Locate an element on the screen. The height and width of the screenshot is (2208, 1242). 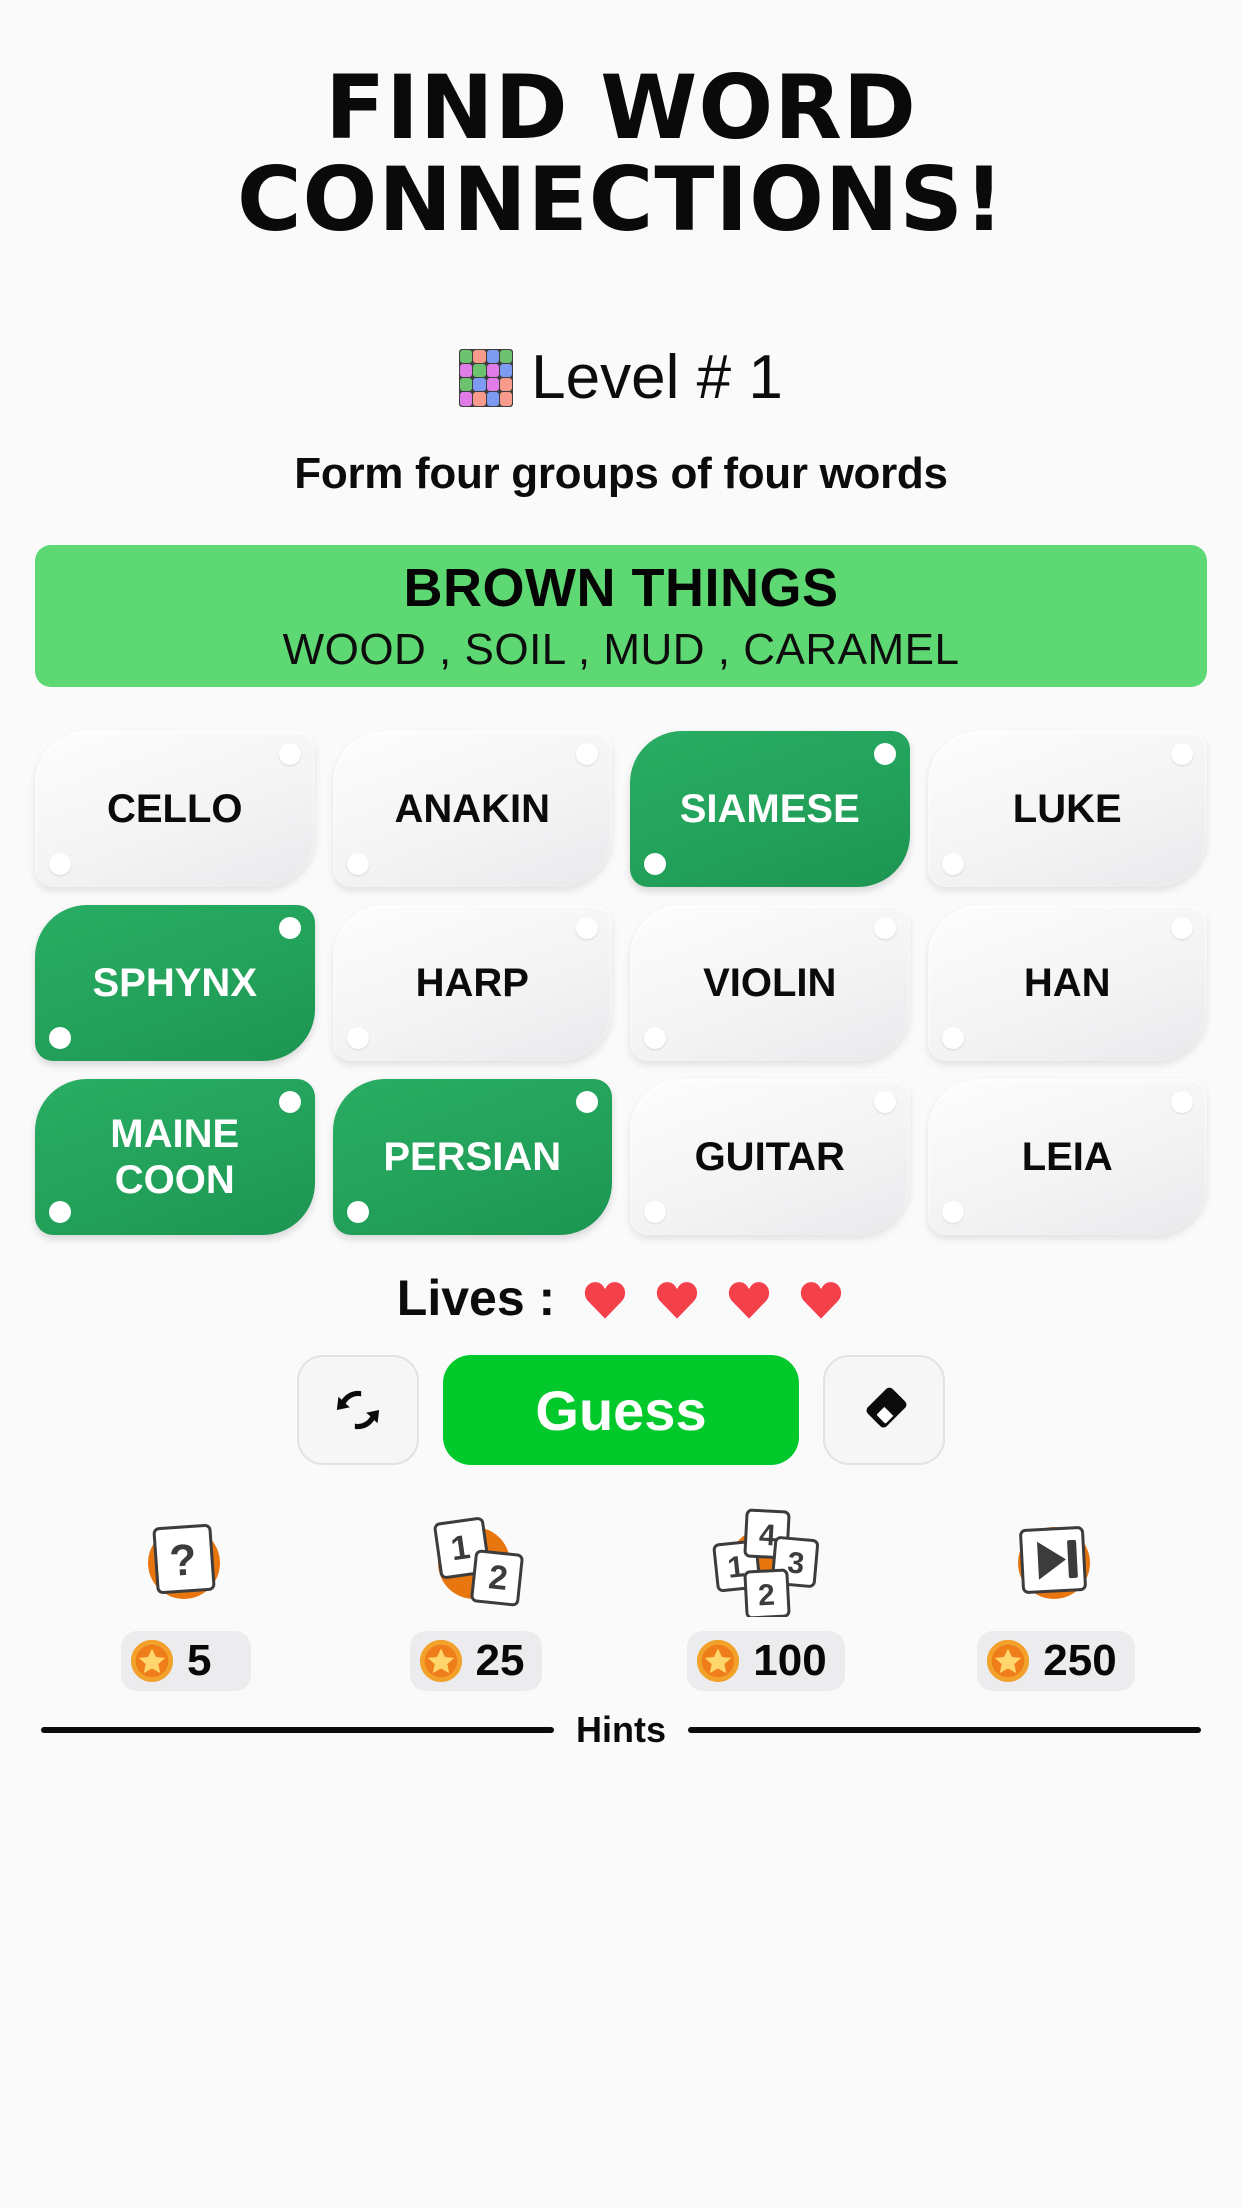
word-tile-label: VIOLIN is located at coordinates (770, 983).